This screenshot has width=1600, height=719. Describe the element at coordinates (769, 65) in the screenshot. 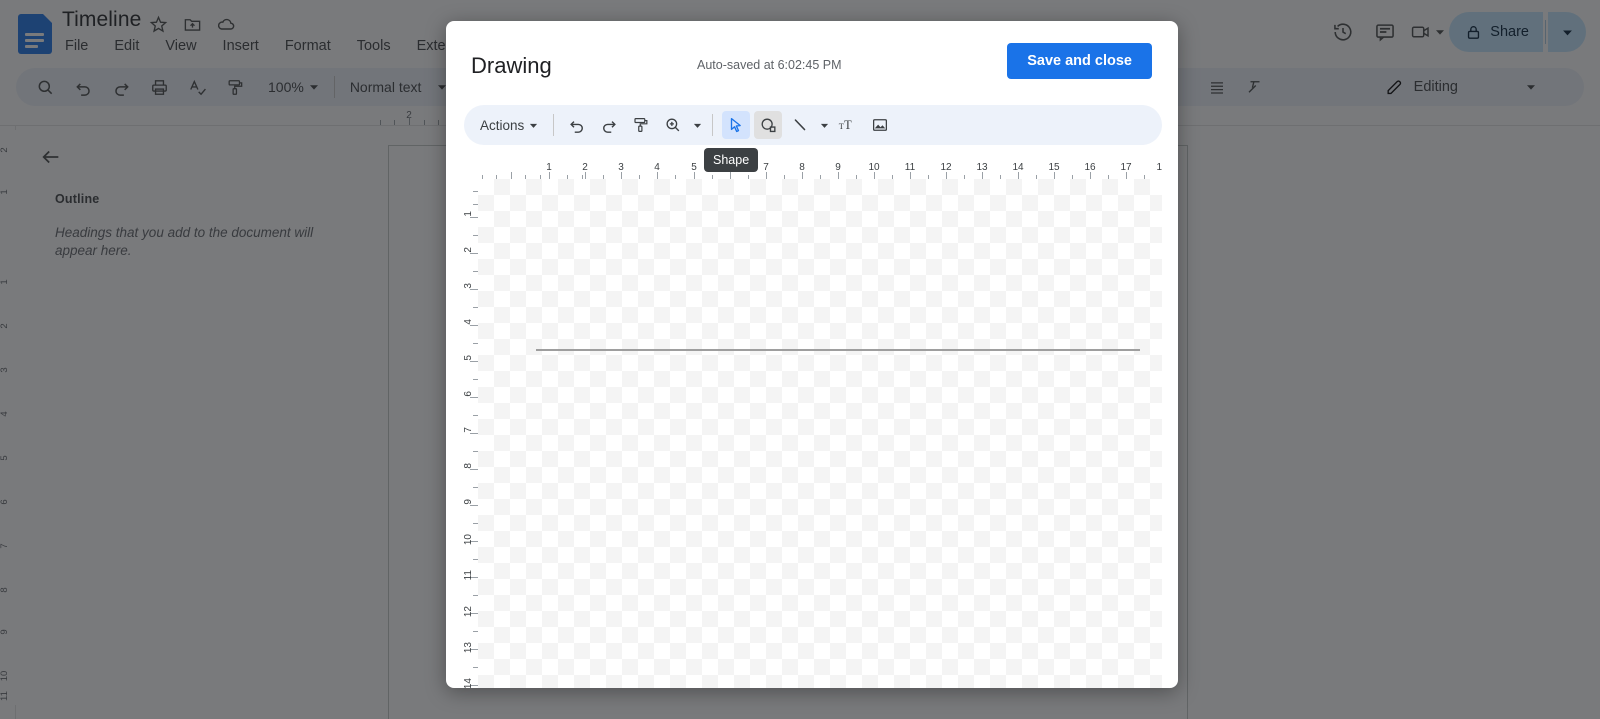

I see `autosave-status: Auto-saved at 6:02:45 PM` at that location.